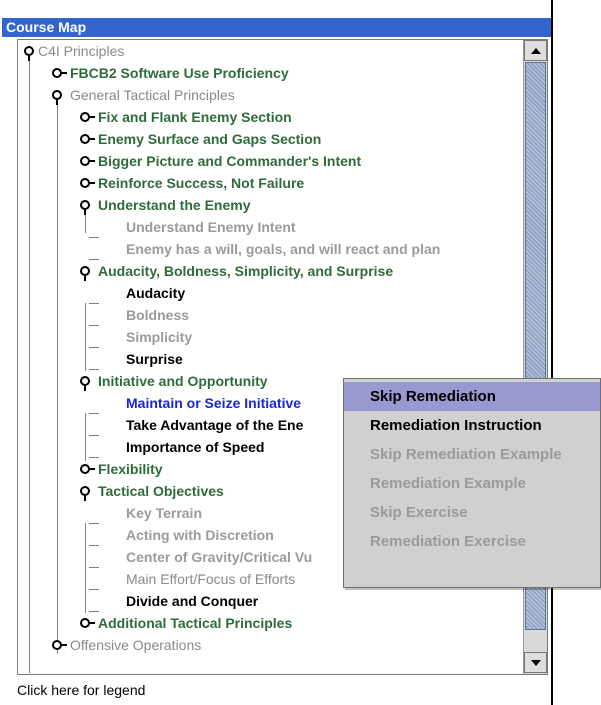 The height and width of the screenshot is (705, 601). Describe the element at coordinates (219, 557) in the screenshot. I see `tree-leaf: Center of Gravity/Critical Vu` at that location.